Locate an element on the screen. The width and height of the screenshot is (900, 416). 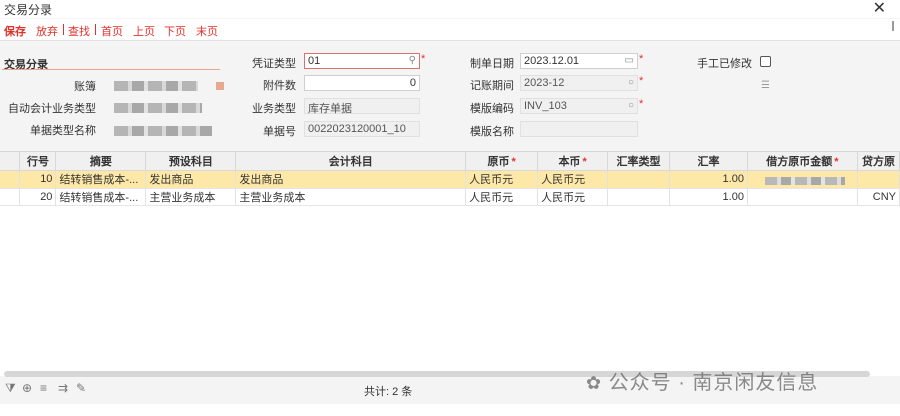
template-code-value: INV_103 is located at coordinates (545, 106).